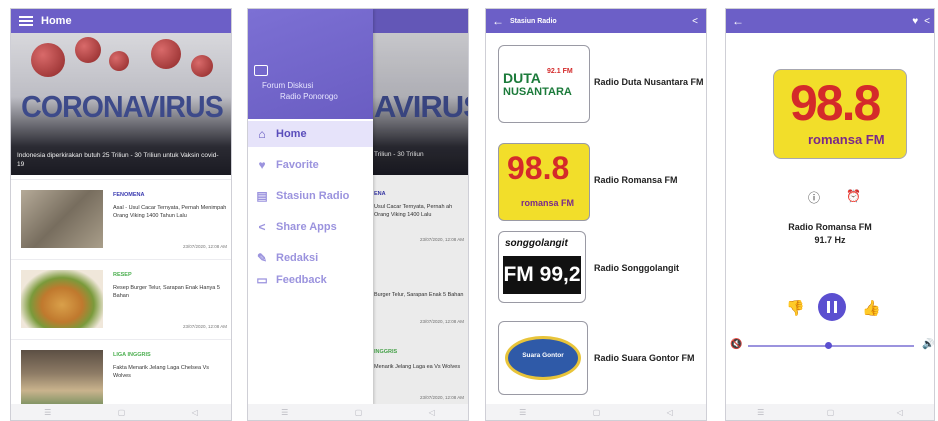 The width and height of the screenshot is (938, 421). What do you see at coordinates (129, 195) in the screenshot?
I see `article-category: FENOMENA` at bounding box center [129, 195].